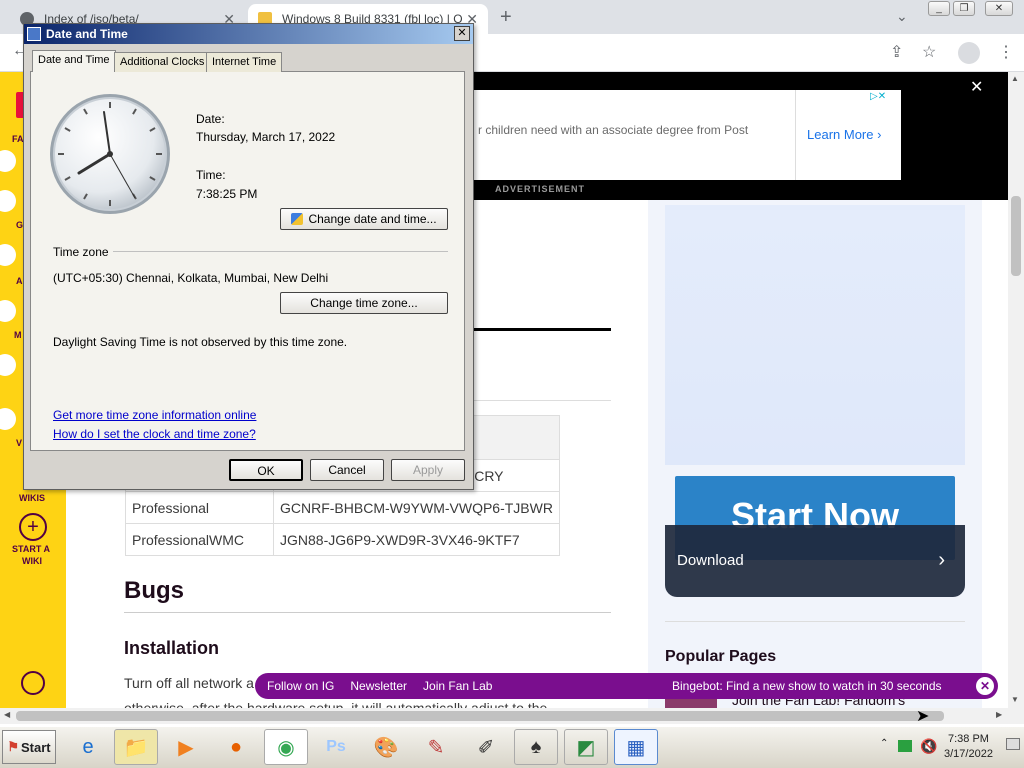  I want to click on minimize-button: _, so click(939, 8).